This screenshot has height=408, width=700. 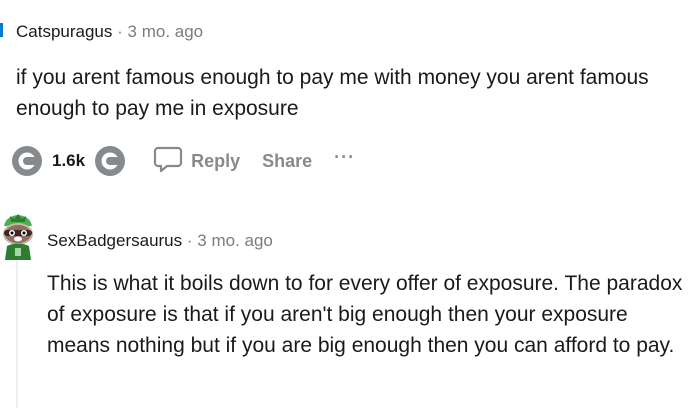 What do you see at coordinates (344, 157) in the screenshot?
I see `more-options-button: ···` at bounding box center [344, 157].